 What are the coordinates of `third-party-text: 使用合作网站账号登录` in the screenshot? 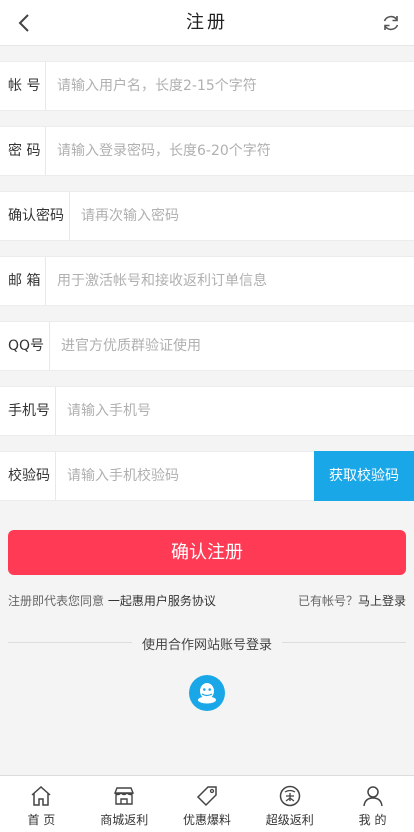 It's located at (206, 645).